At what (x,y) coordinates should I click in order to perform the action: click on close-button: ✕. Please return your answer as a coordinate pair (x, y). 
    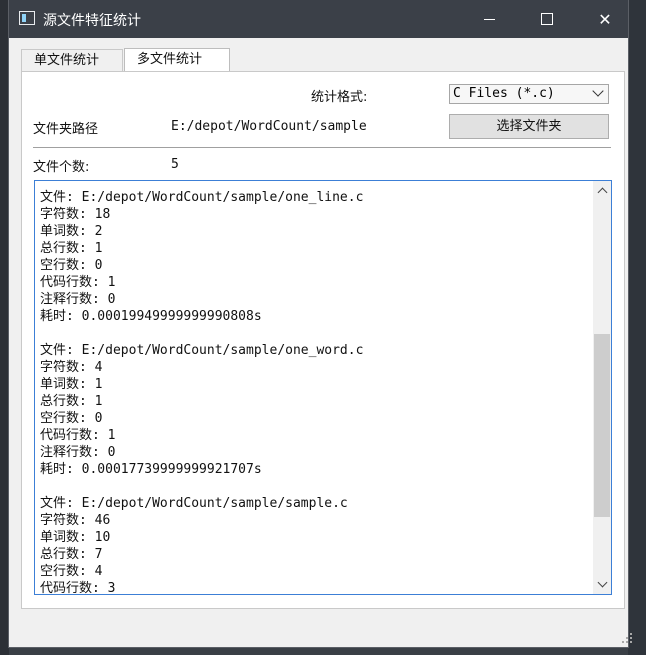
    Looking at the image, I should click on (605, 19).